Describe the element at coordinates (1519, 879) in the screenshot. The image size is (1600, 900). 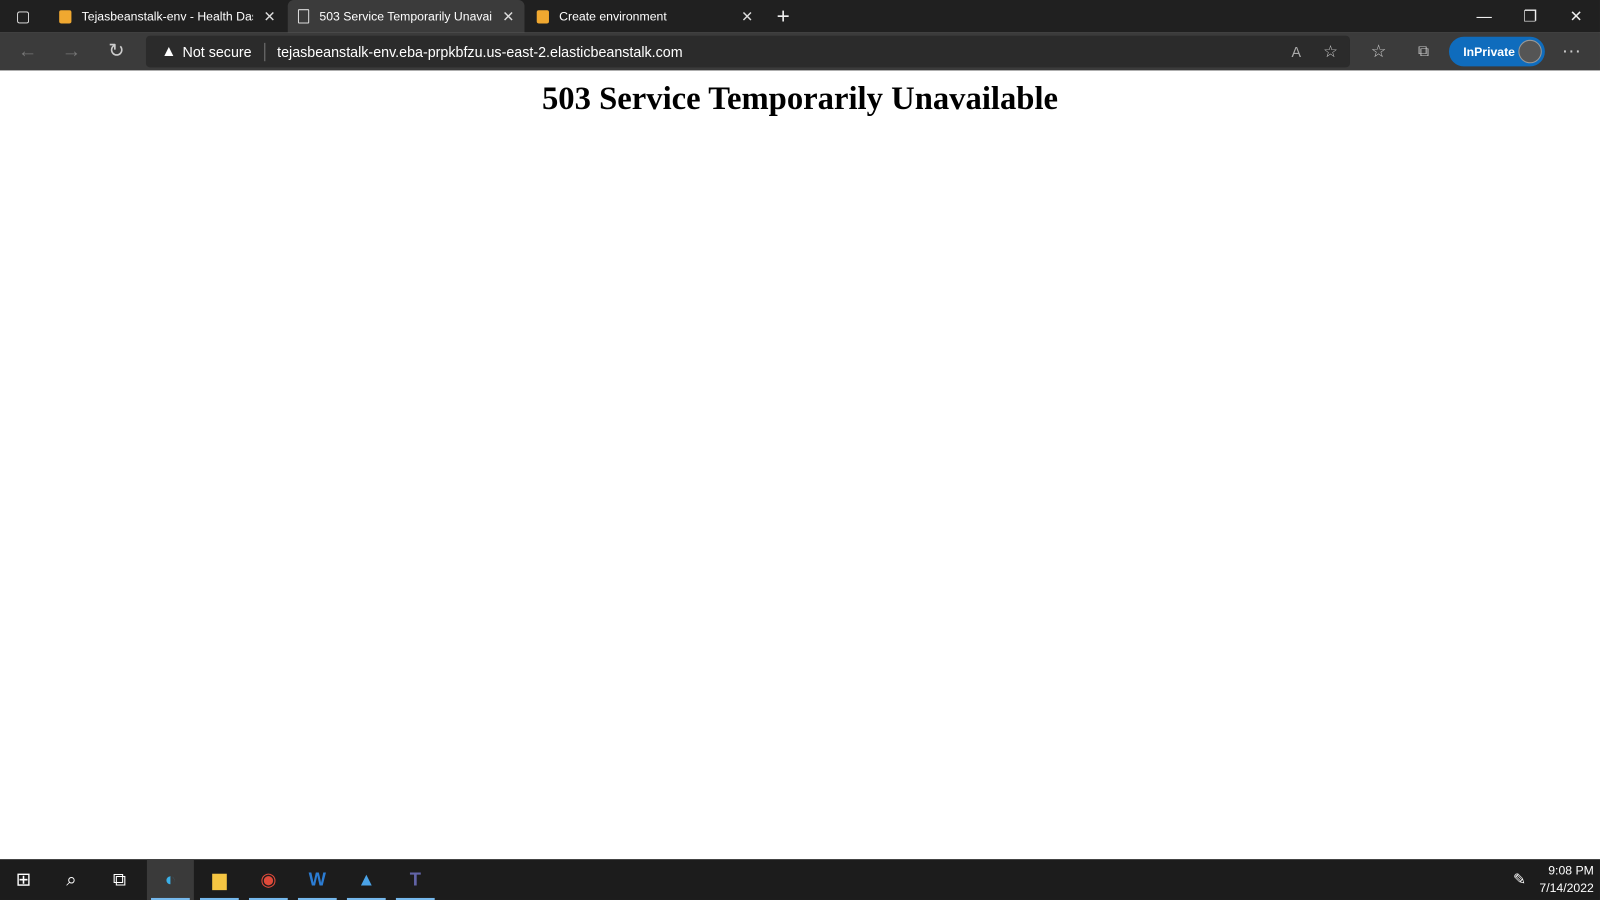
I see `pen-icon: ✎` at that location.